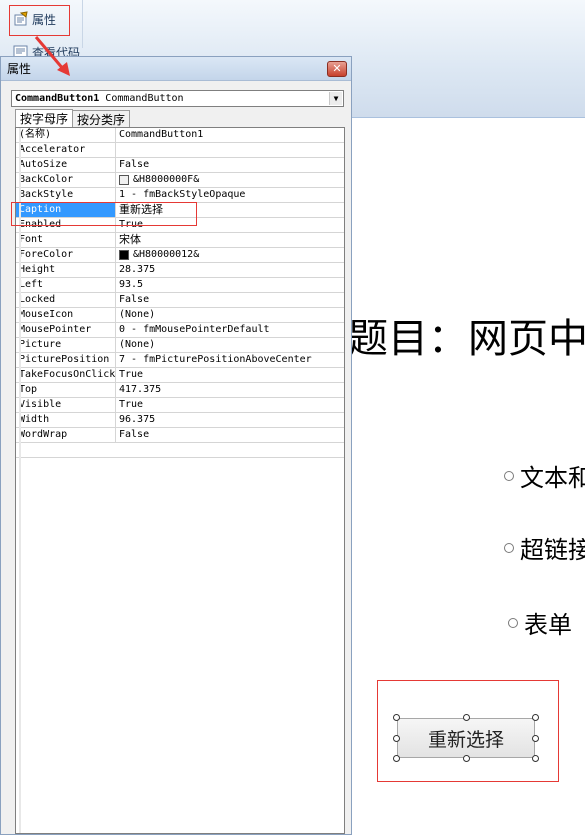  What do you see at coordinates (101, 119) in the screenshot?
I see `tab-categorized: 按分类序` at bounding box center [101, 119].